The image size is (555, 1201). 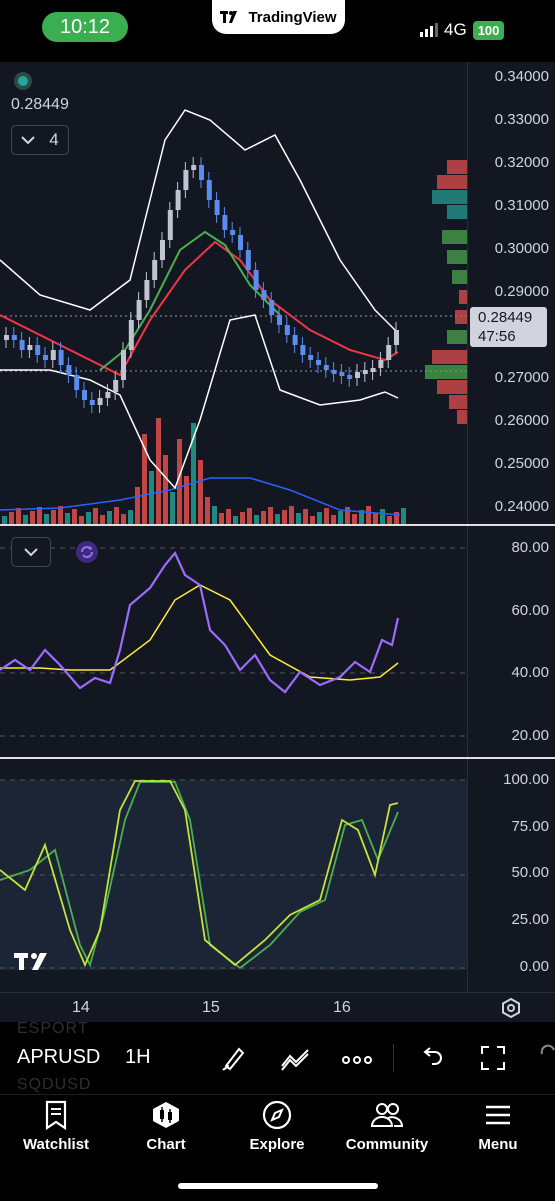 I want to click on indicators-toggle-button: 4, so click(x=40, y=140).